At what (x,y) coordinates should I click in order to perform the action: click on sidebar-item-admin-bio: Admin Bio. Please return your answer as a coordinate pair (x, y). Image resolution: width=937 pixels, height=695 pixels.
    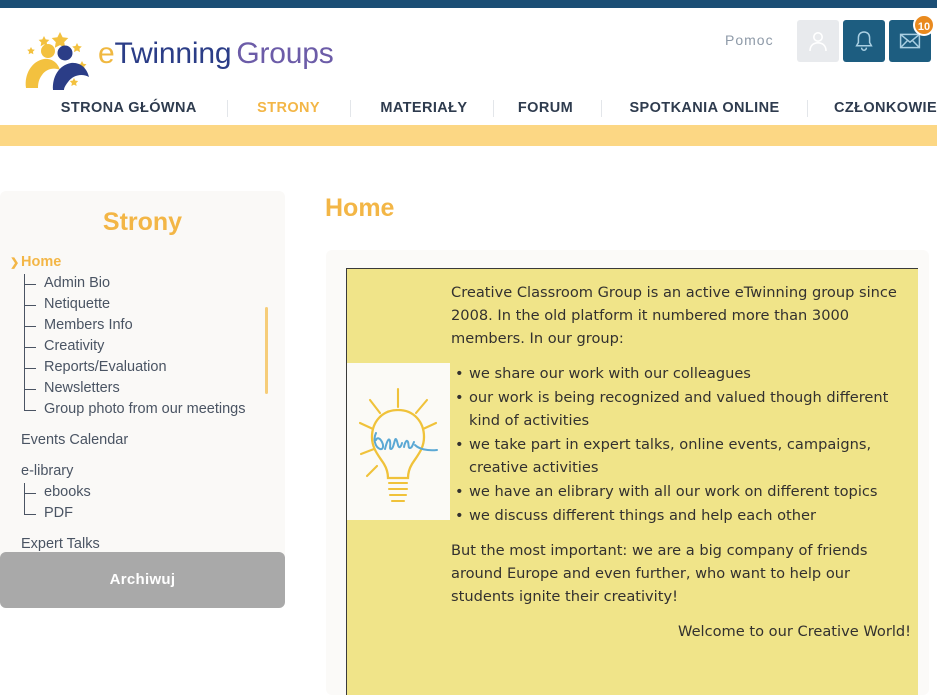
    Looking at the image, I should click on (142, 284).